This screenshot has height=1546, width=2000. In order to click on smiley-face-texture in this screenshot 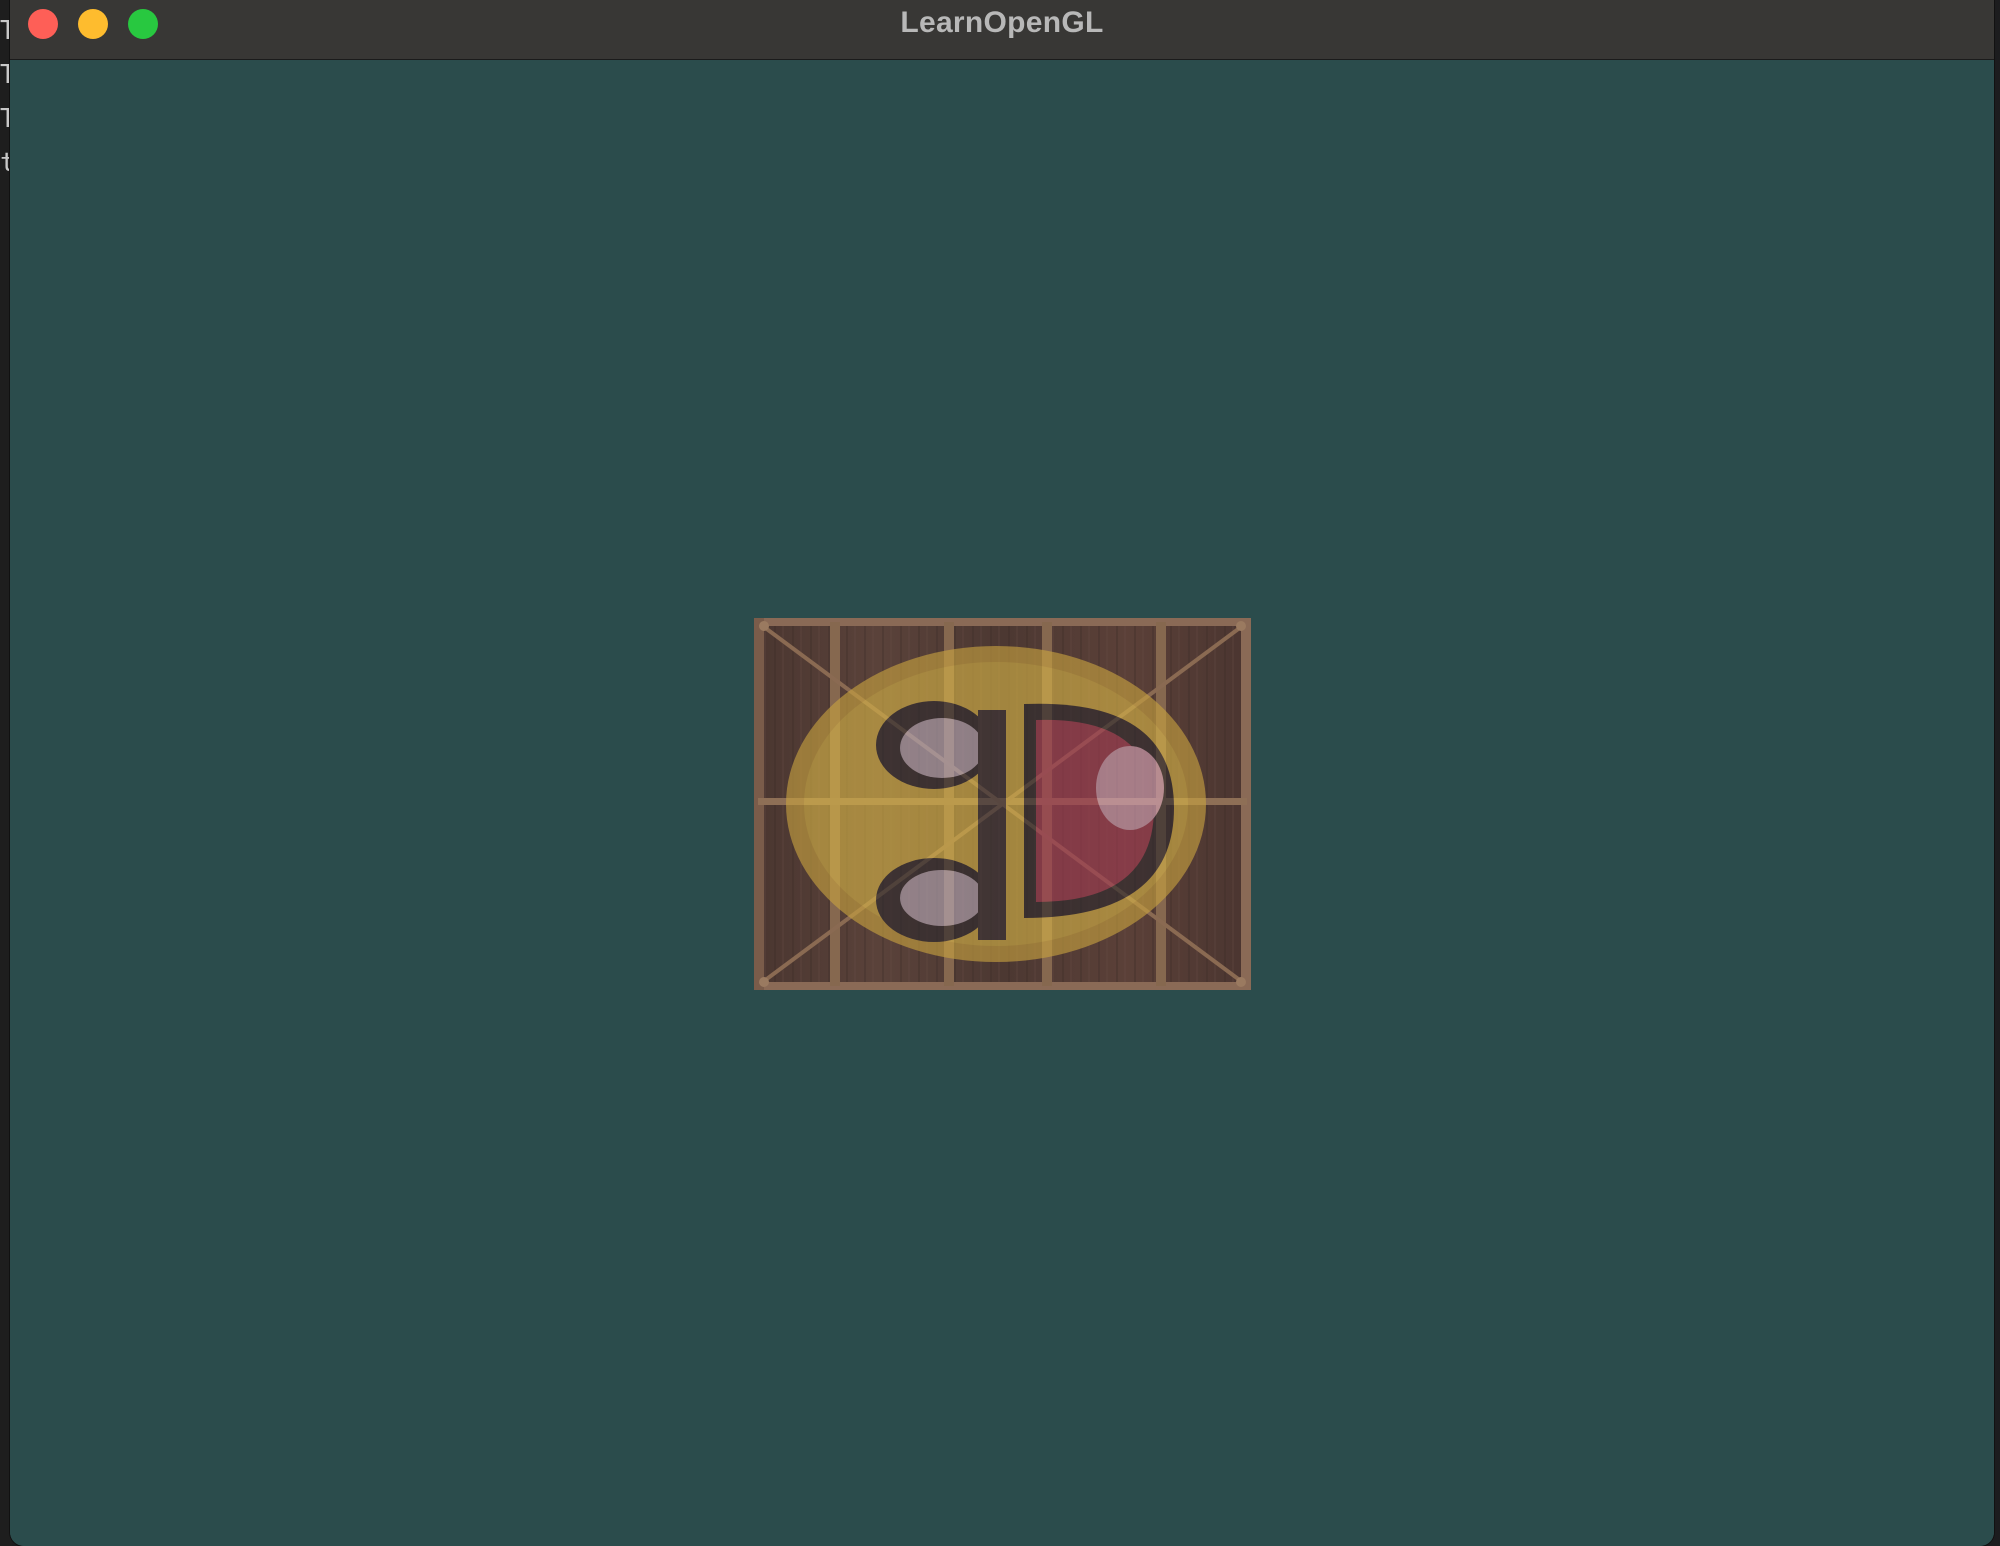, I will do `click(996, 804)`.